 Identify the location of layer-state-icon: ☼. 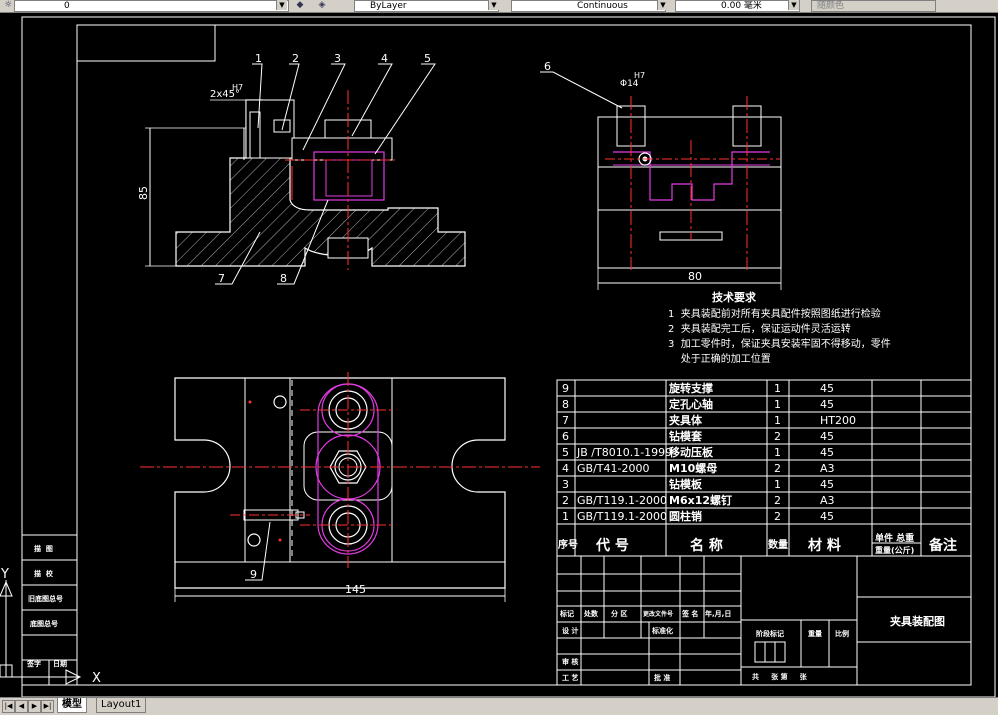
(8, 5).